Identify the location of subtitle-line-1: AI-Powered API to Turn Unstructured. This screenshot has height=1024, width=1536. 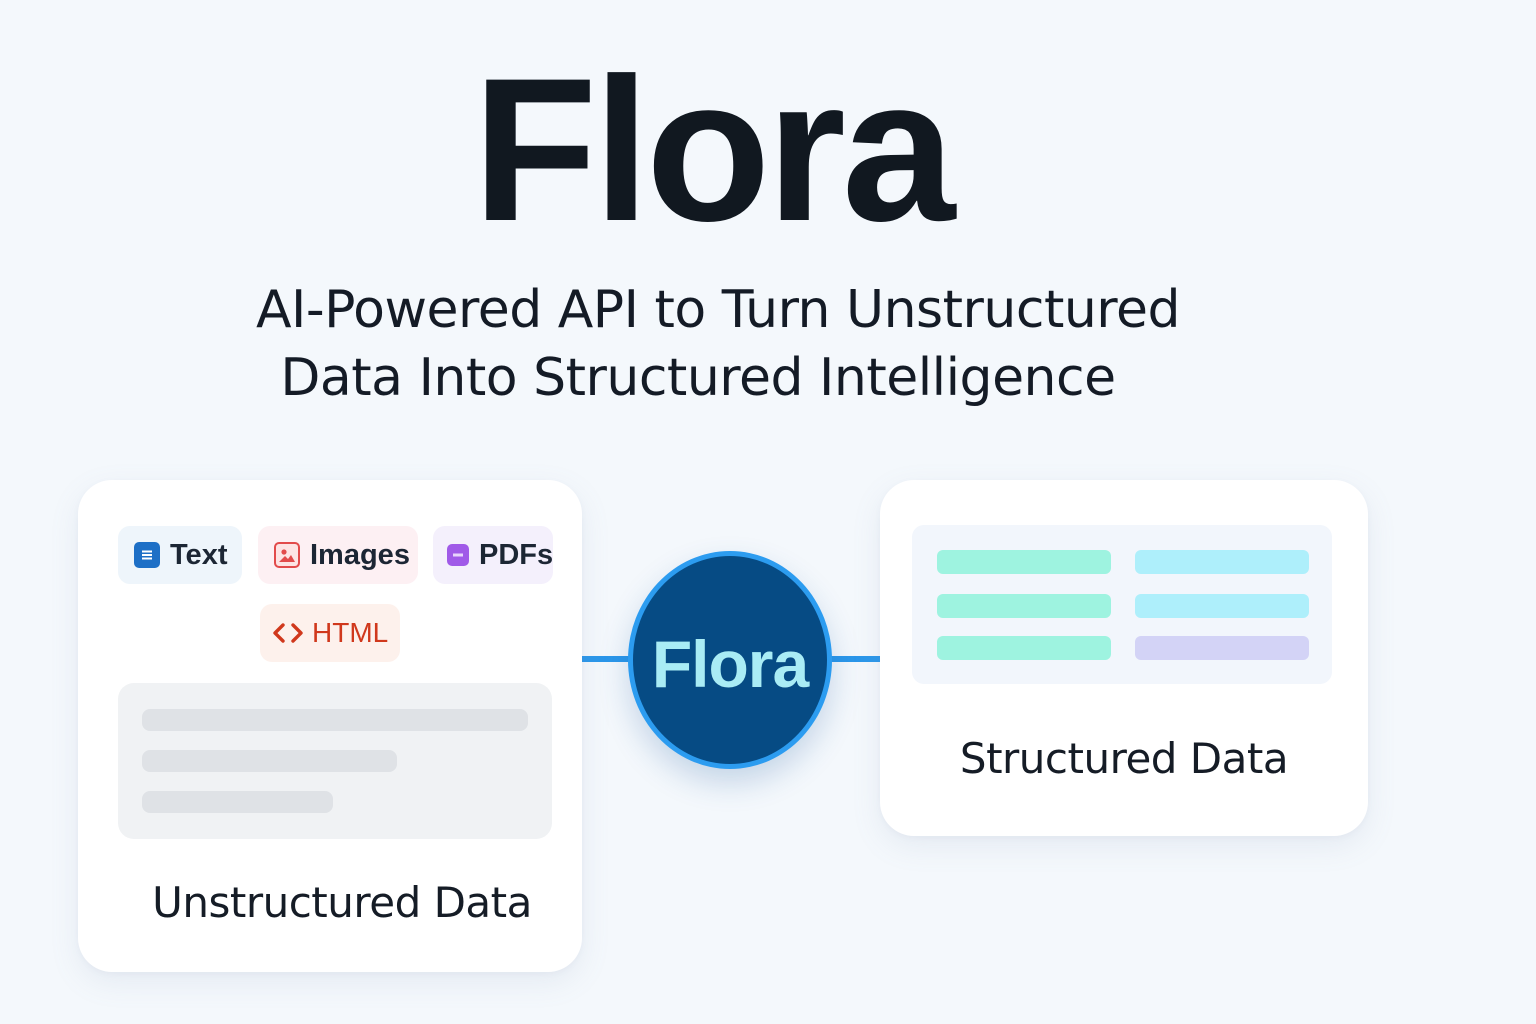
(718, 310).